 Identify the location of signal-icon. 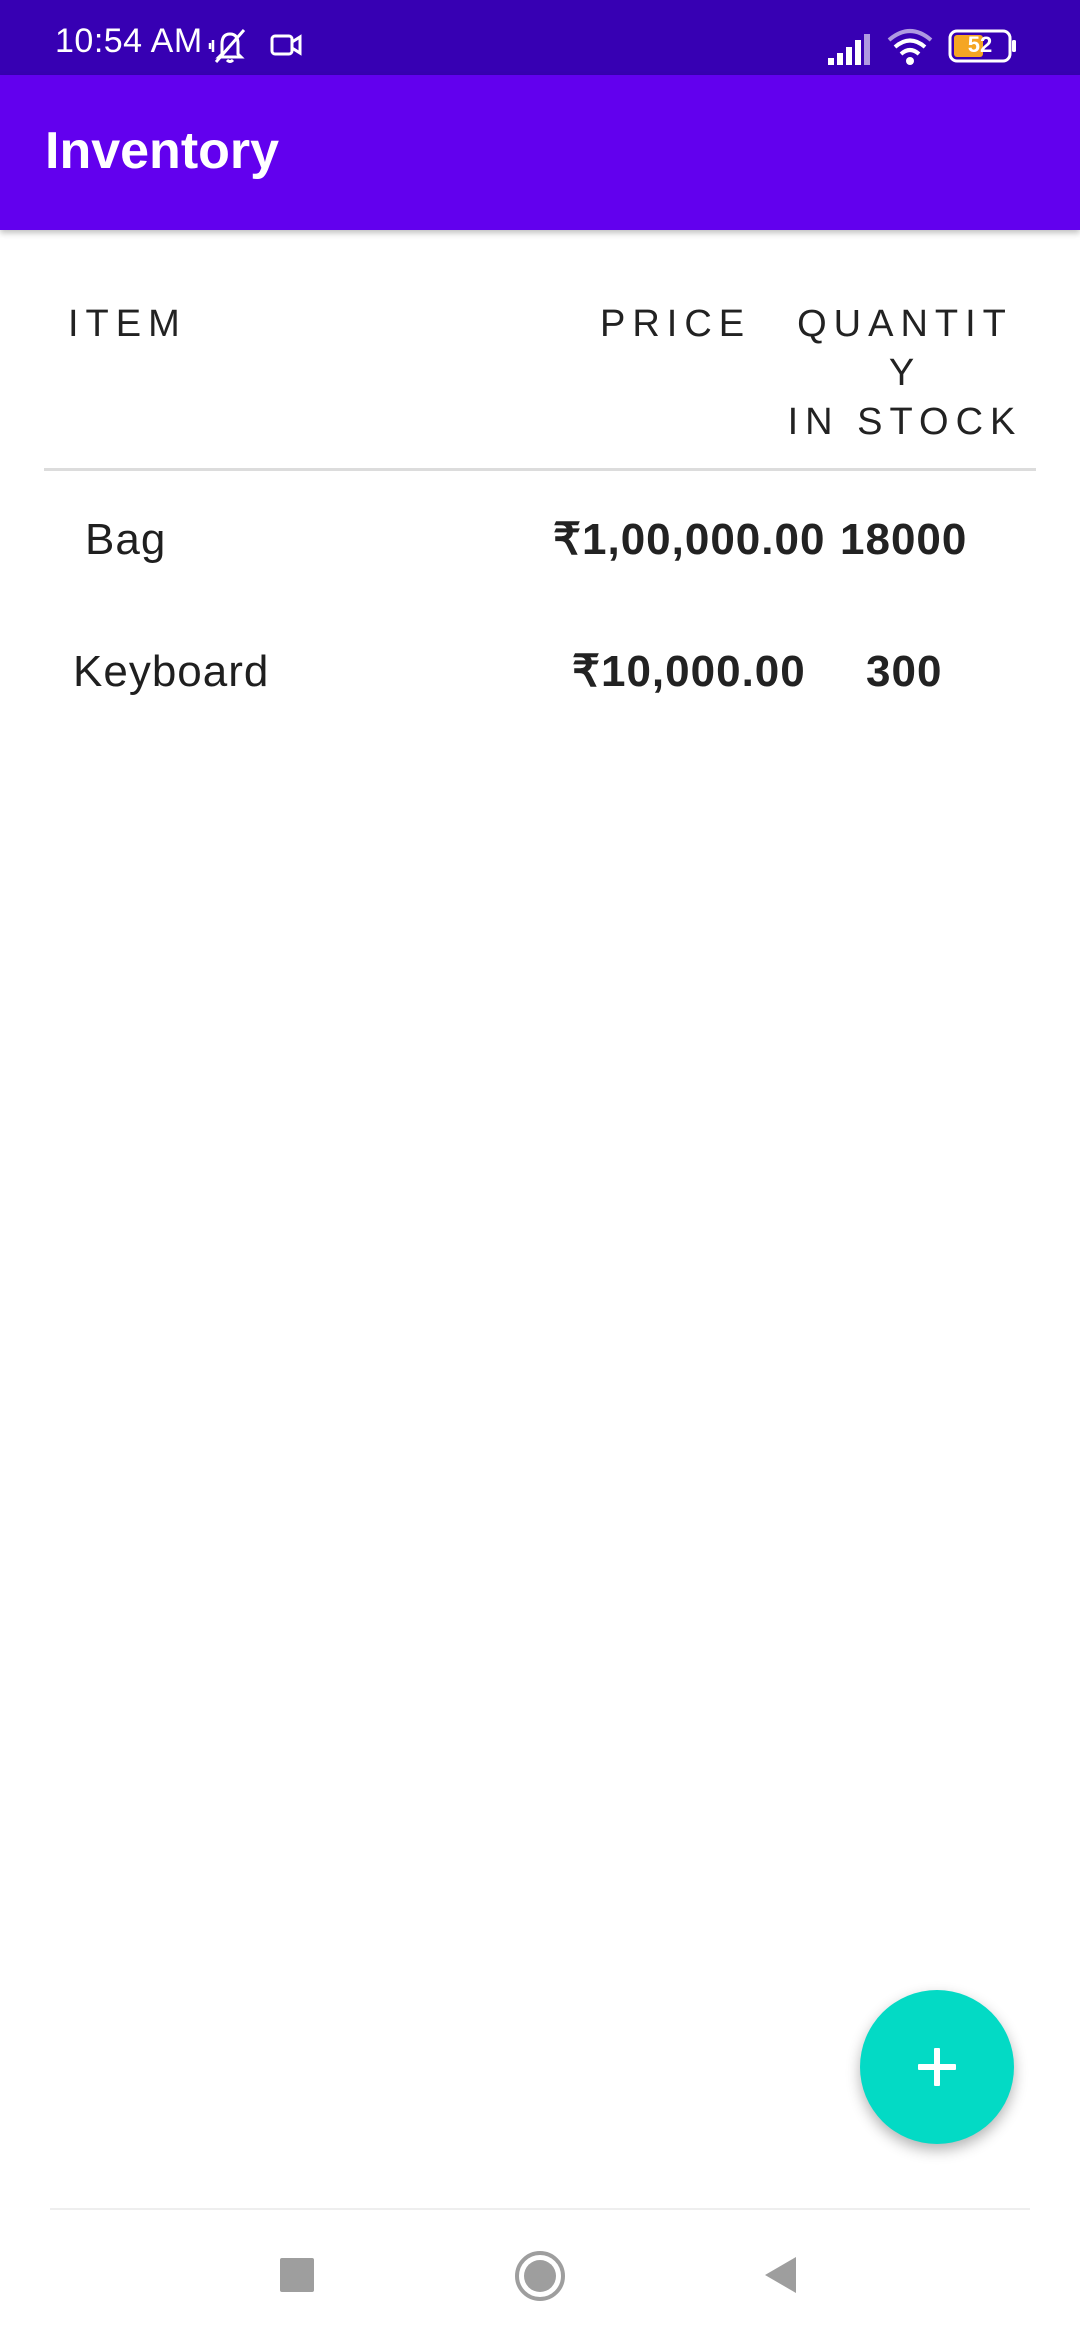
(849, 49).